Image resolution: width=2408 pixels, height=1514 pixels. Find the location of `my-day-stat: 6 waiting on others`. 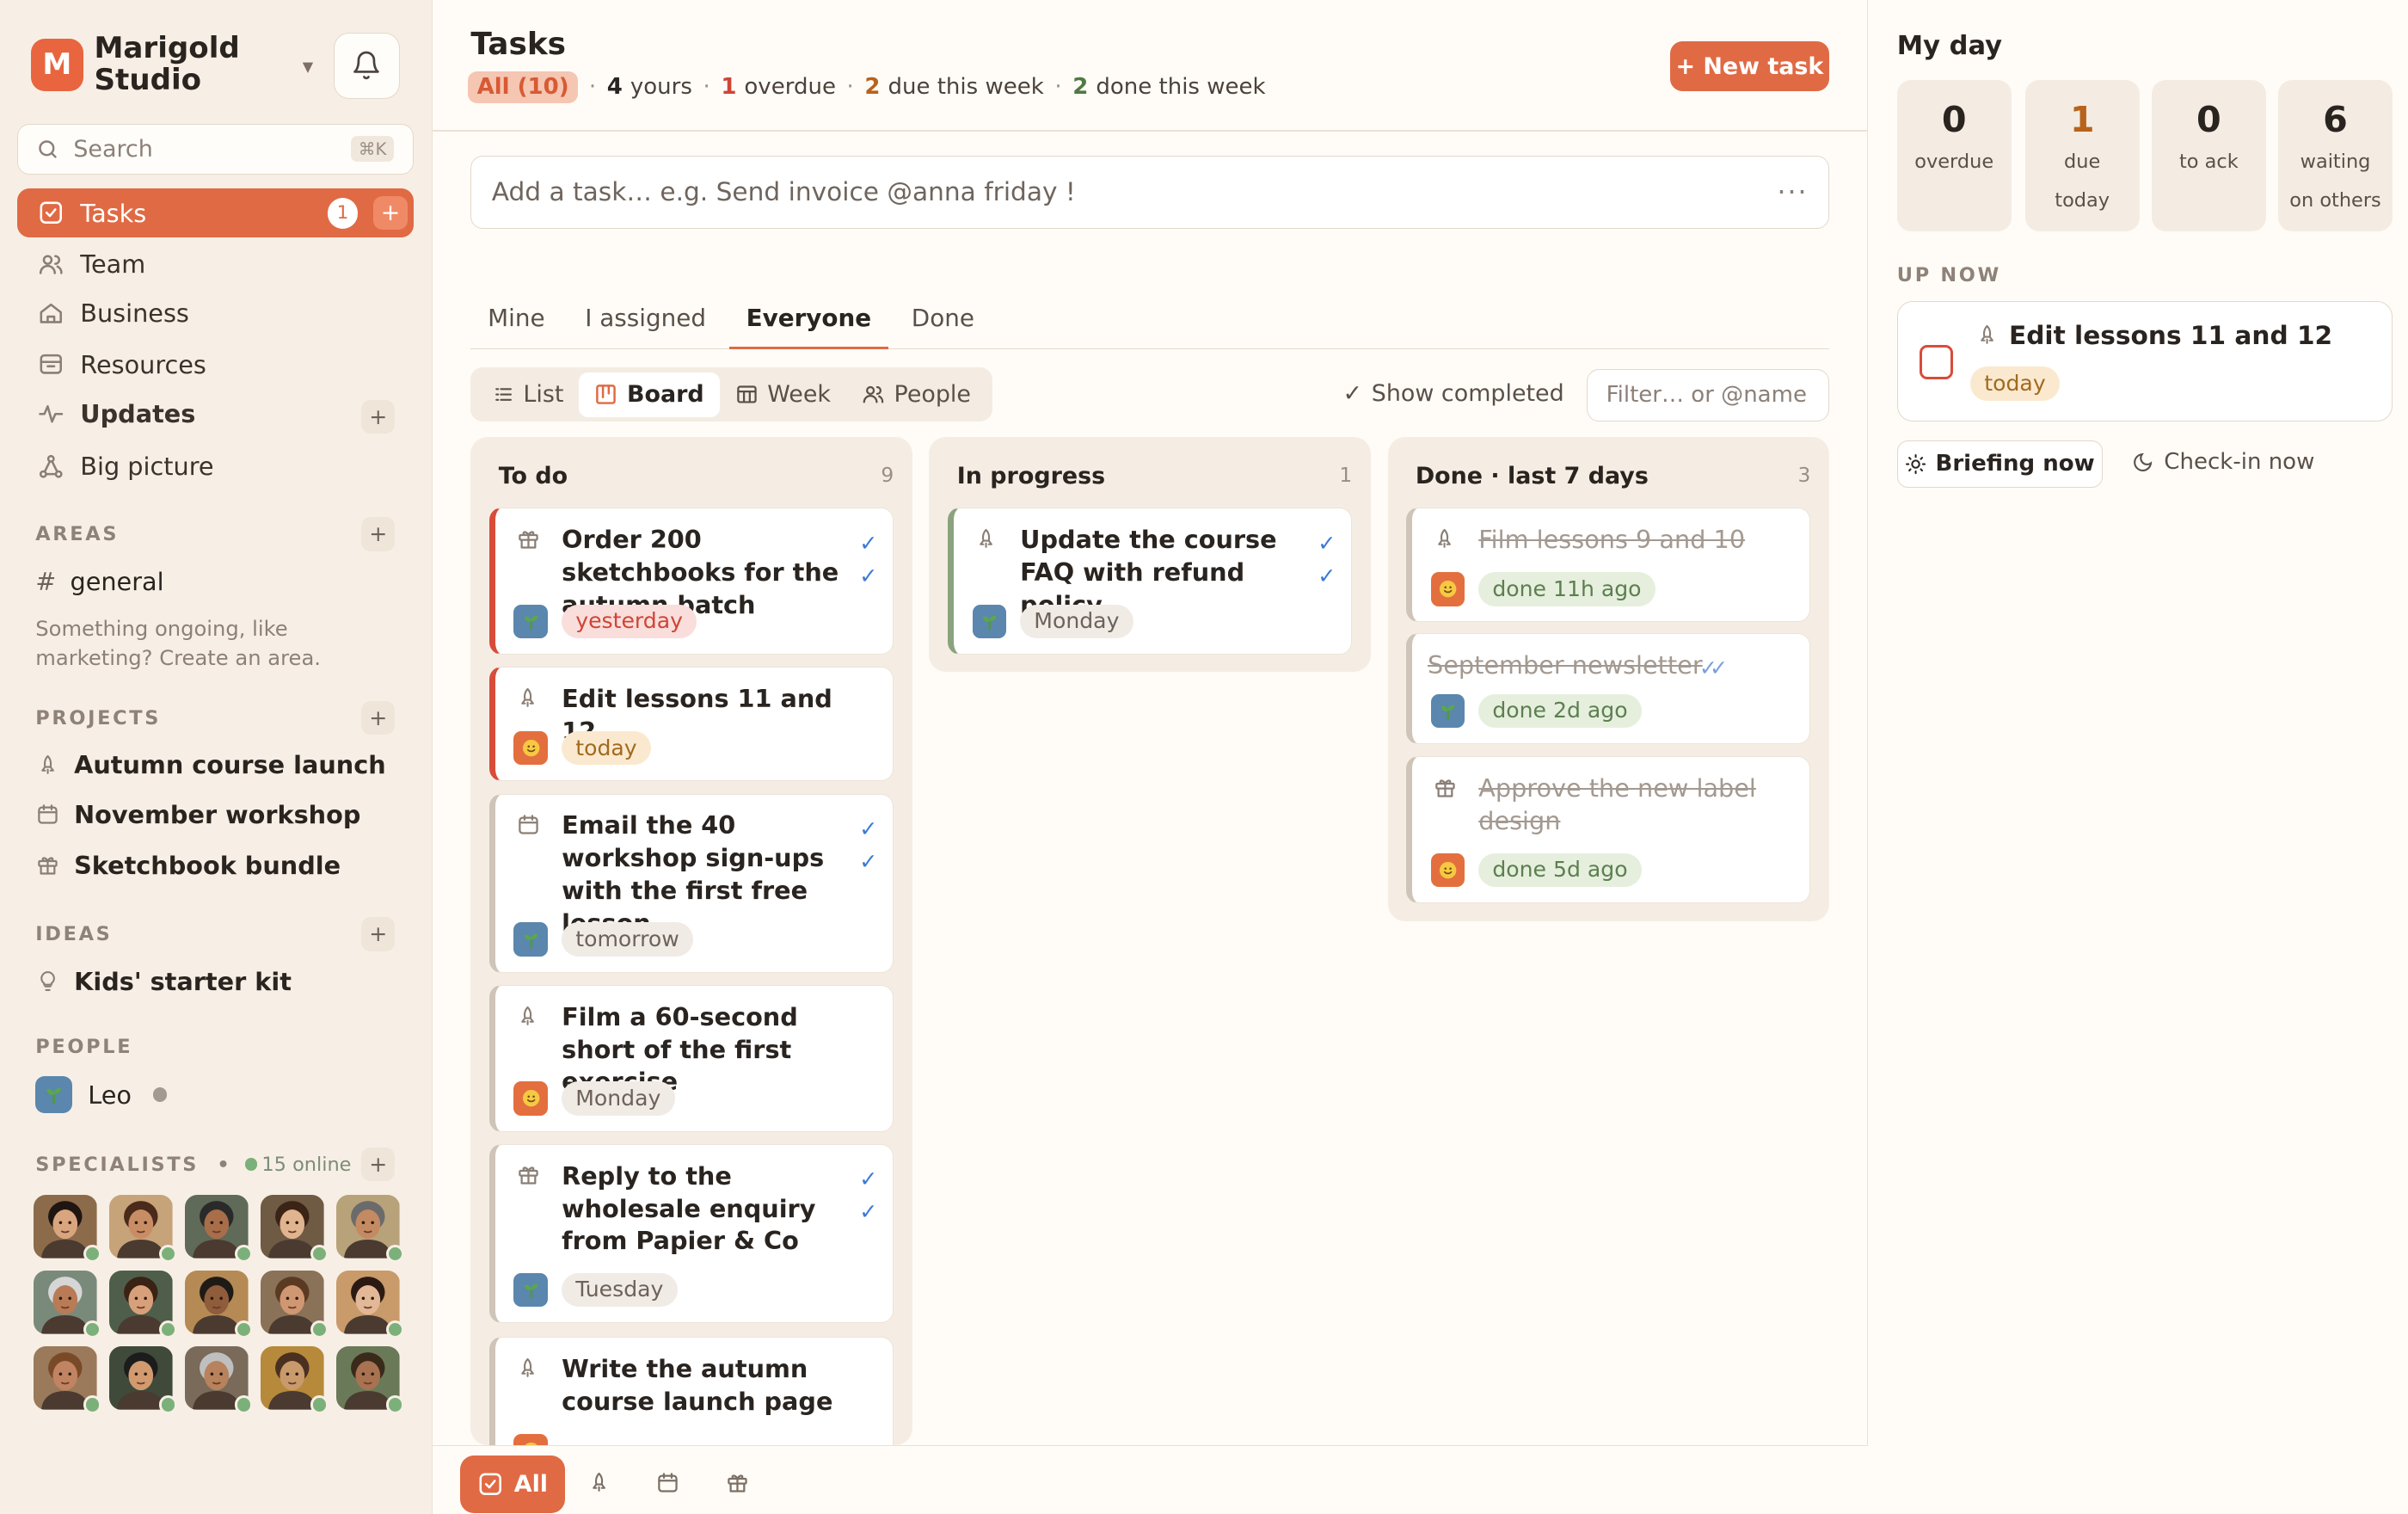

my-day-stat: 6 waiting on others is located at coordinates (2335, 156).